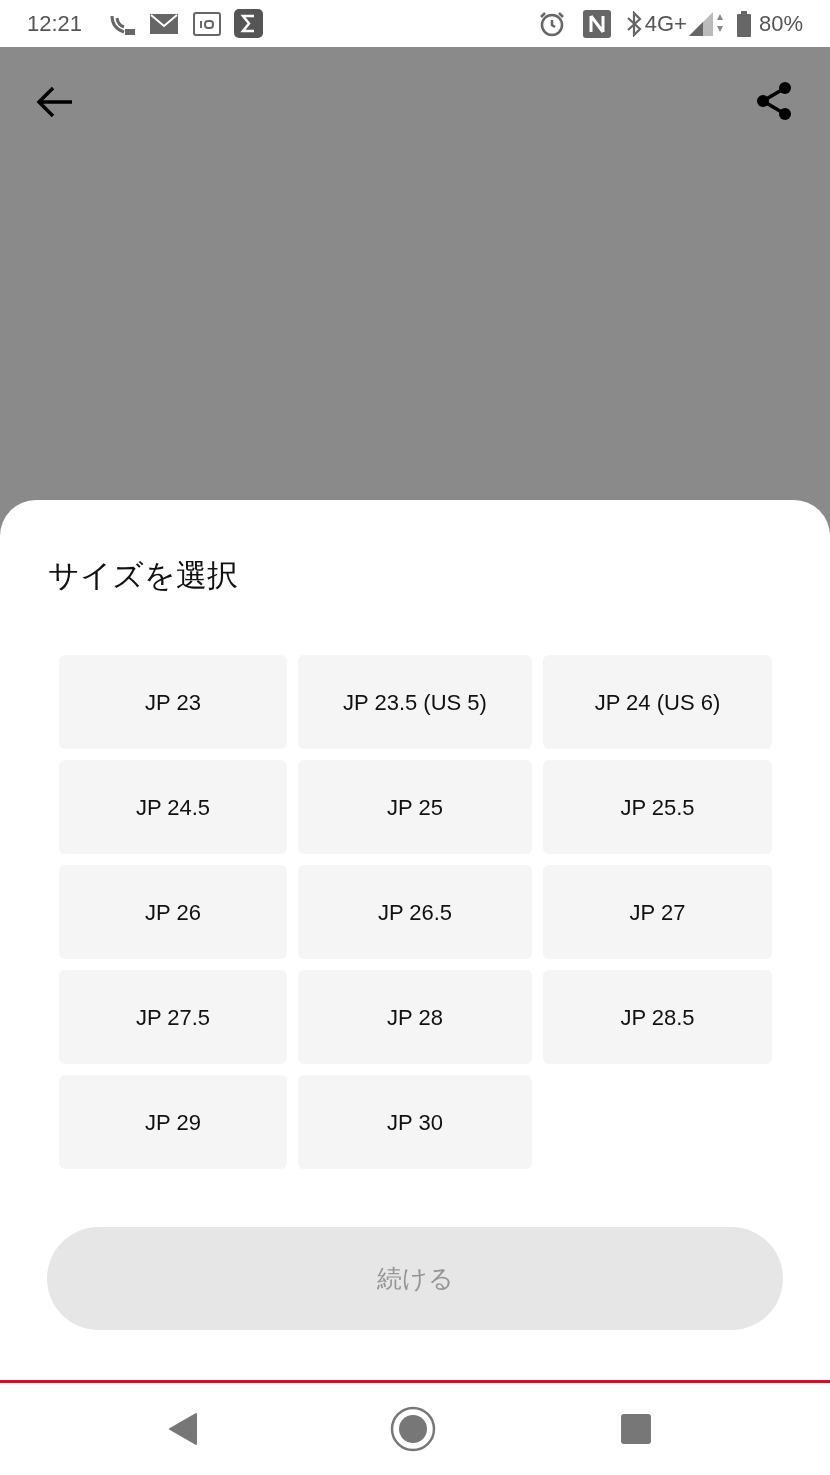 This screenshot has height=1475, width=830. Describe the element at coordinates (55, 24) in the screenshot. I see `status-time: 12:21` at that location.